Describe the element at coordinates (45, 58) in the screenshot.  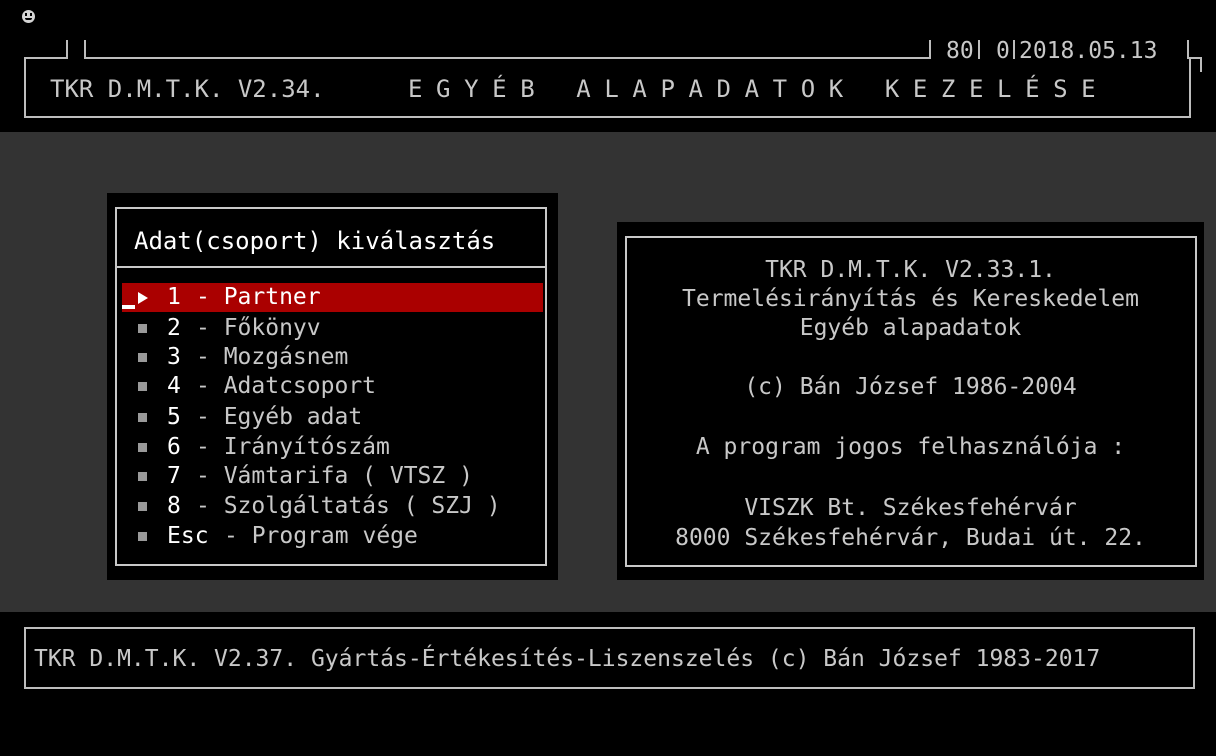
I see `header-frame-top-left` at that location.